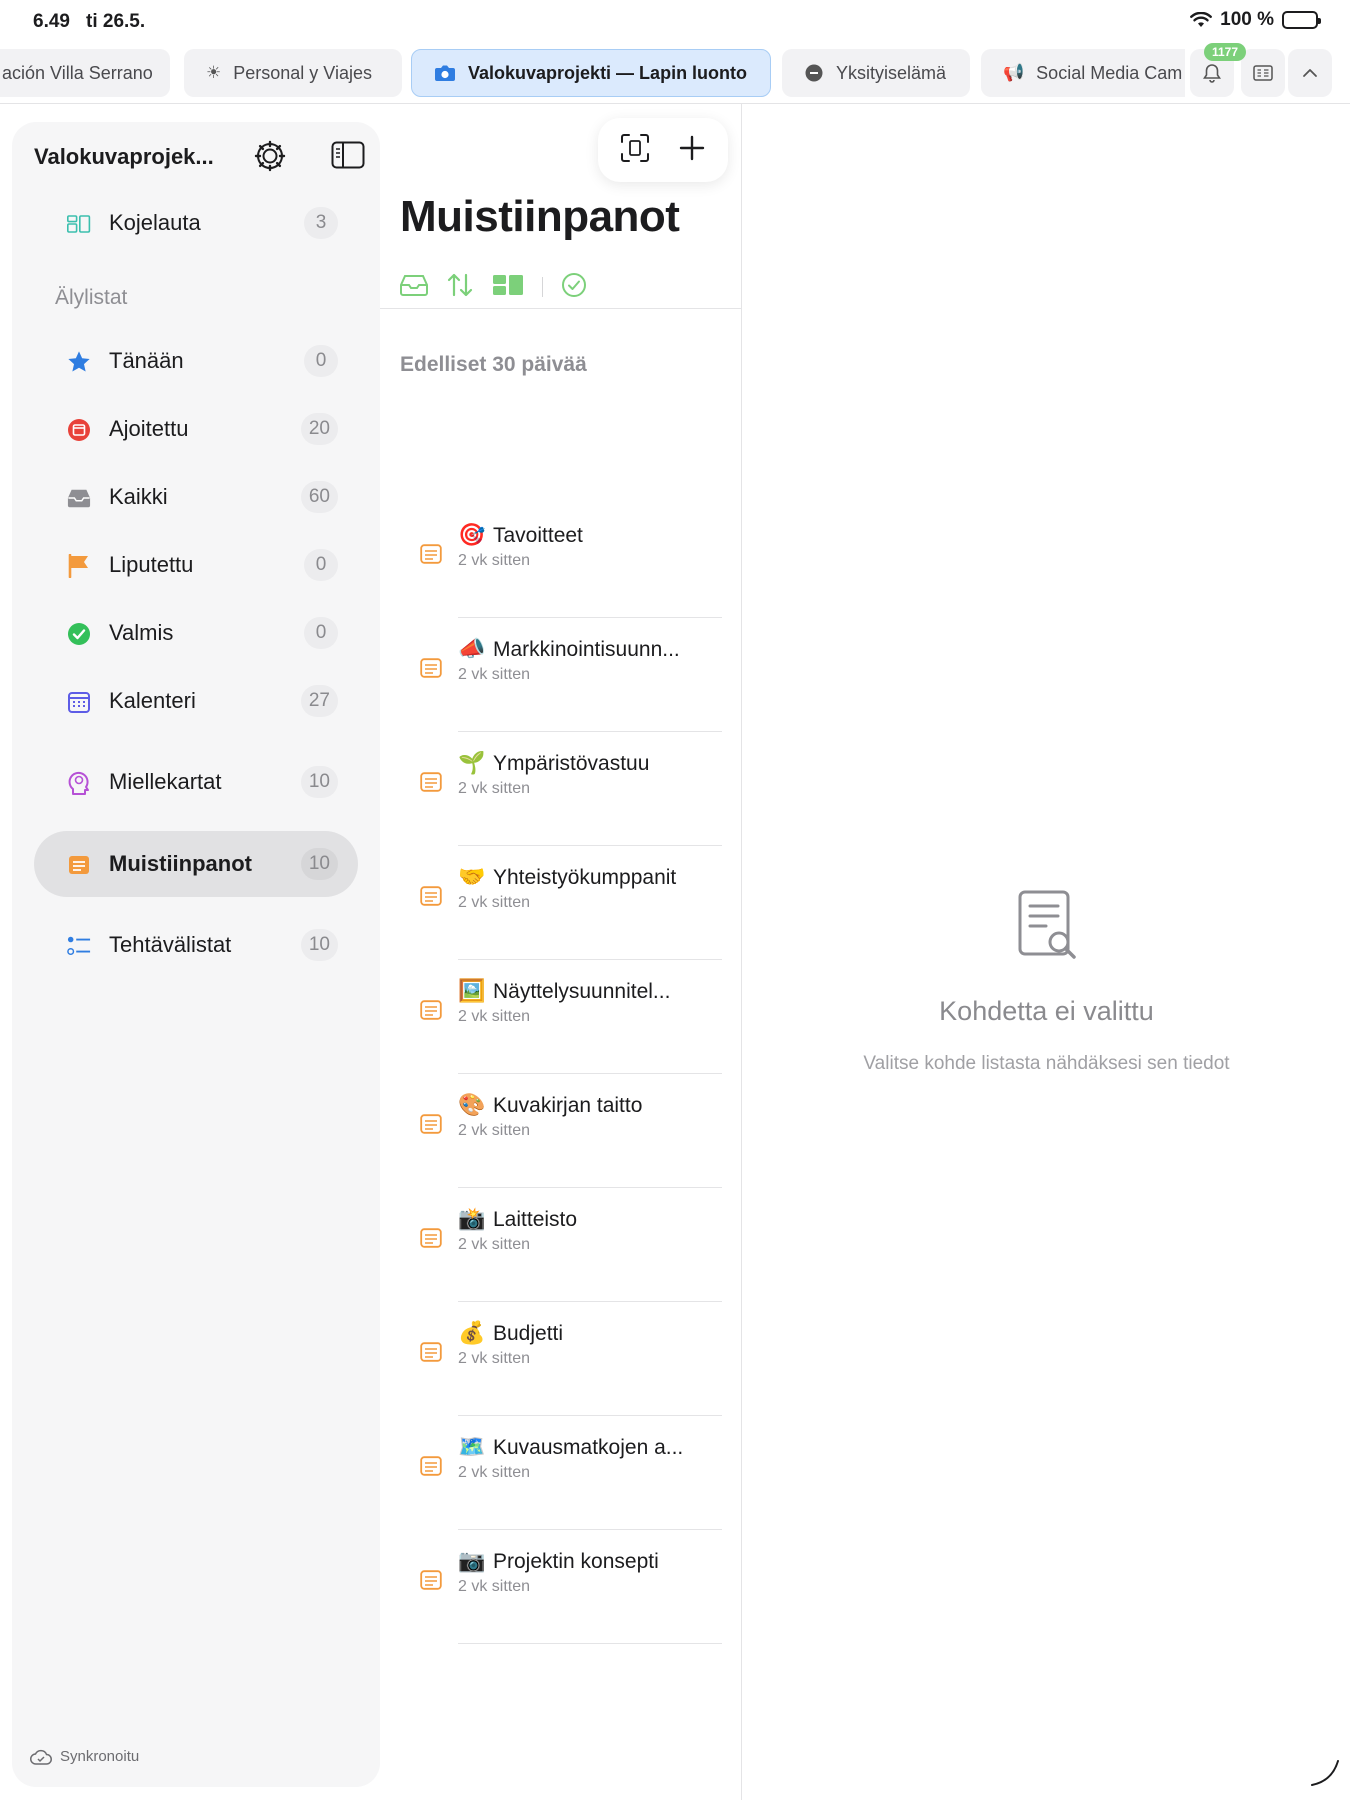  What do you see at coordinates (170, 944) in the screenshot?
I see `sidebar-item-label: Tehtävälistat` at bounding box center [170, 944].